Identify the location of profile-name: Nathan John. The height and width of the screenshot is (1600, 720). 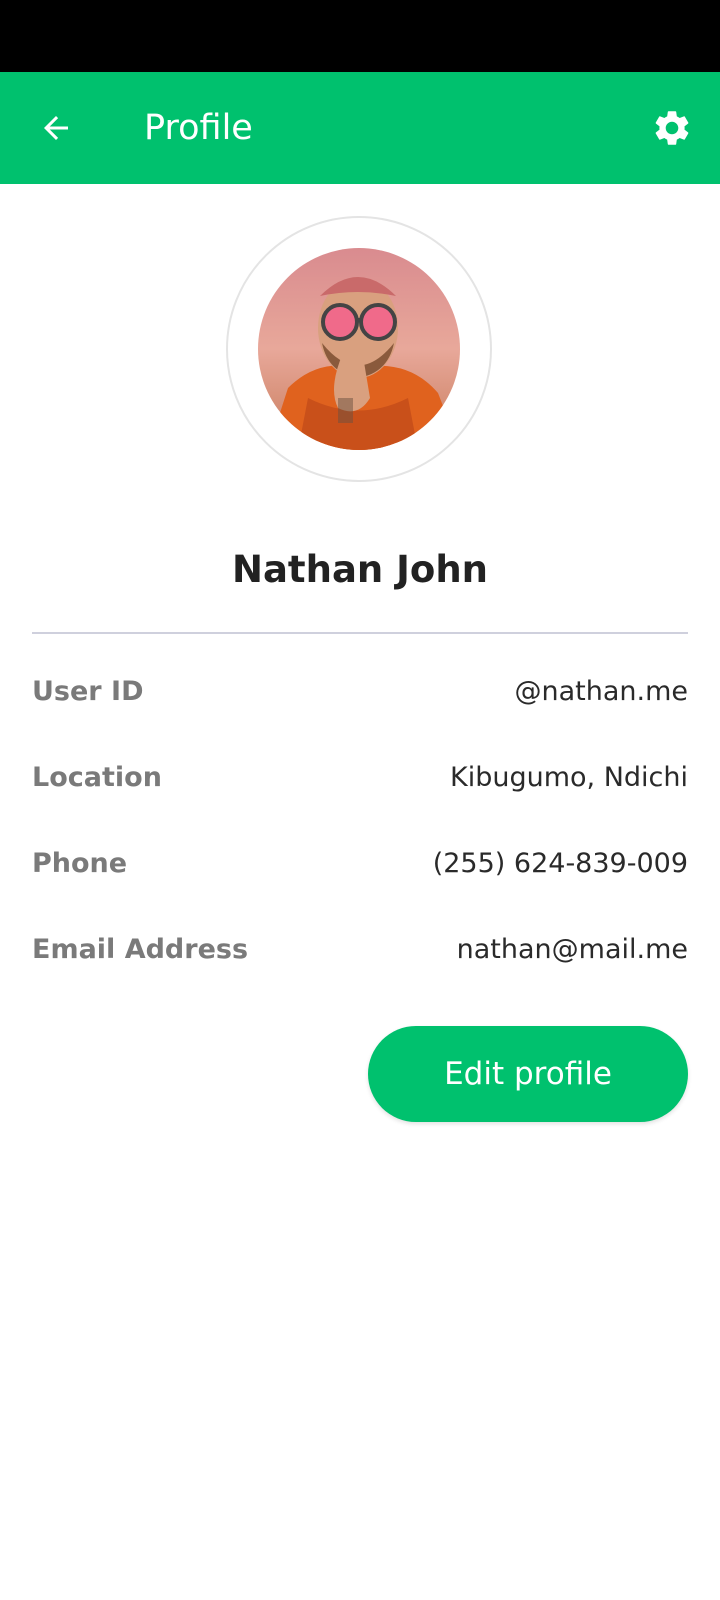
(360, 569).